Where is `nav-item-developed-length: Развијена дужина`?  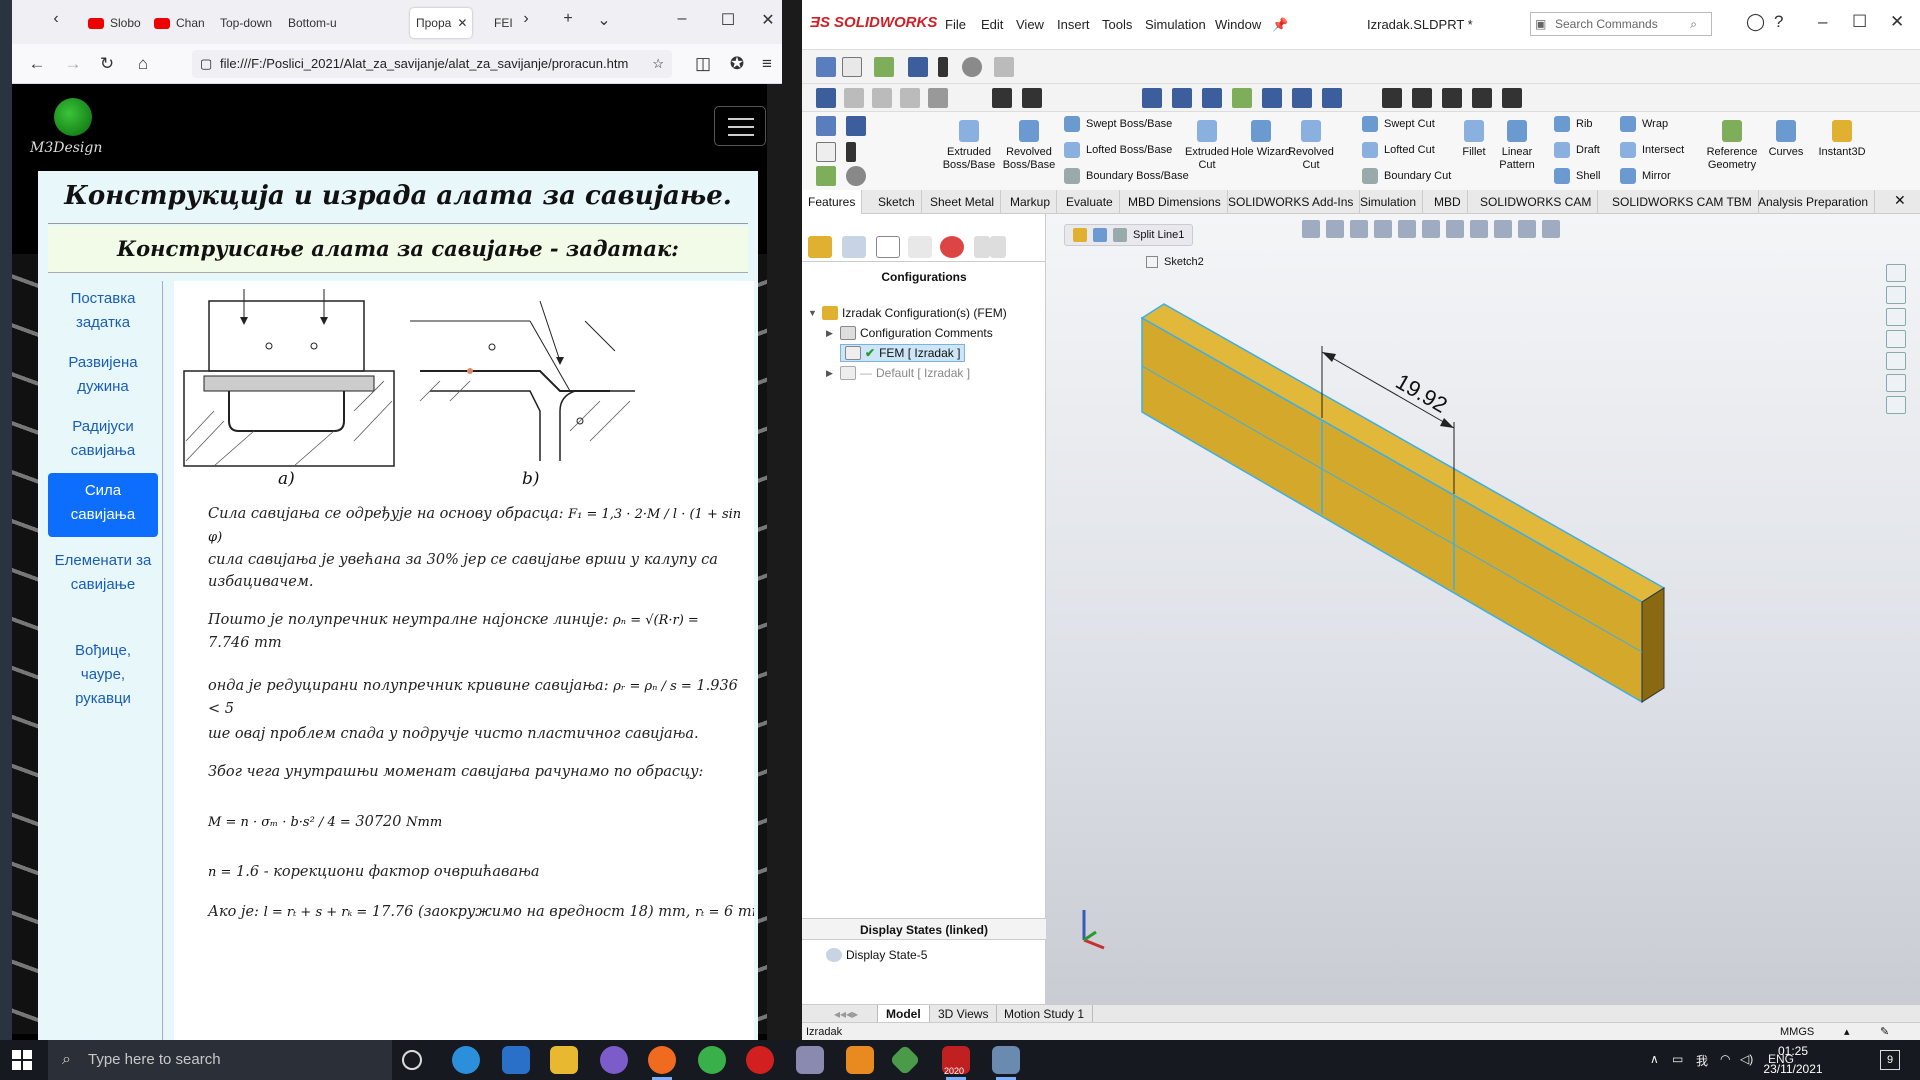 nav-item-developed-length: Развијена дужина is located at coordinates (103, 375).